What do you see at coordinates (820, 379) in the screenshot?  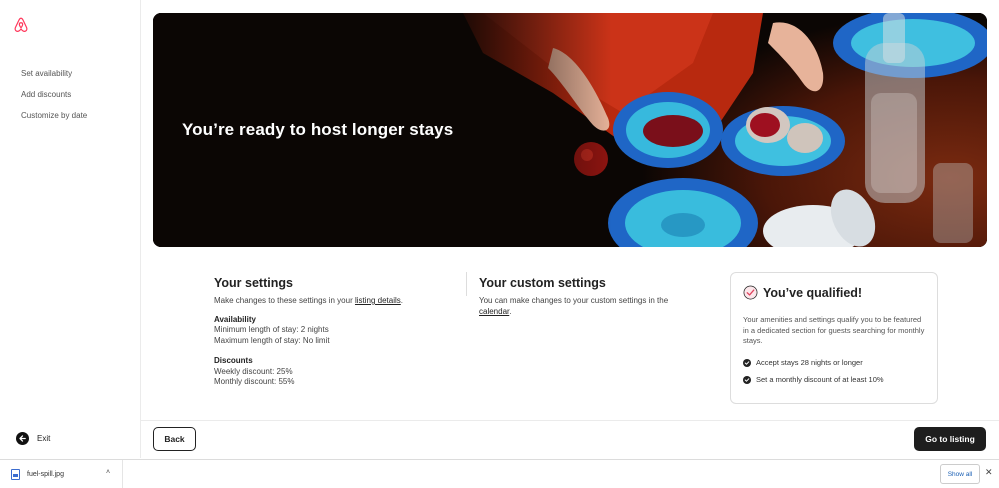 I see `check-item-text: Set a monthly discount of at least 10%` at bounding box center [820, 379].